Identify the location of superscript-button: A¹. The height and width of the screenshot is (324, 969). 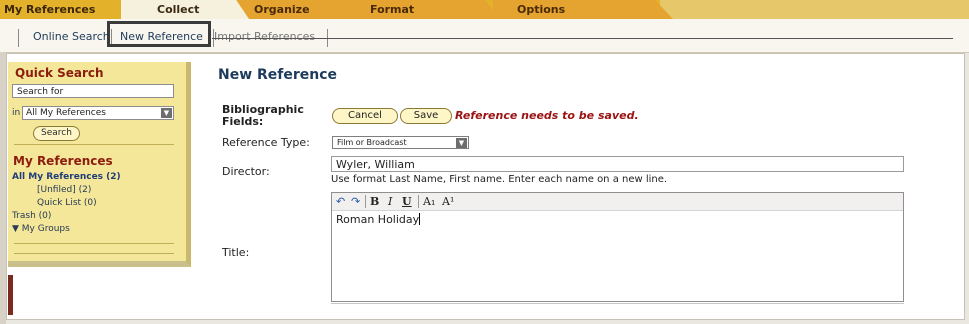
(448, 201).